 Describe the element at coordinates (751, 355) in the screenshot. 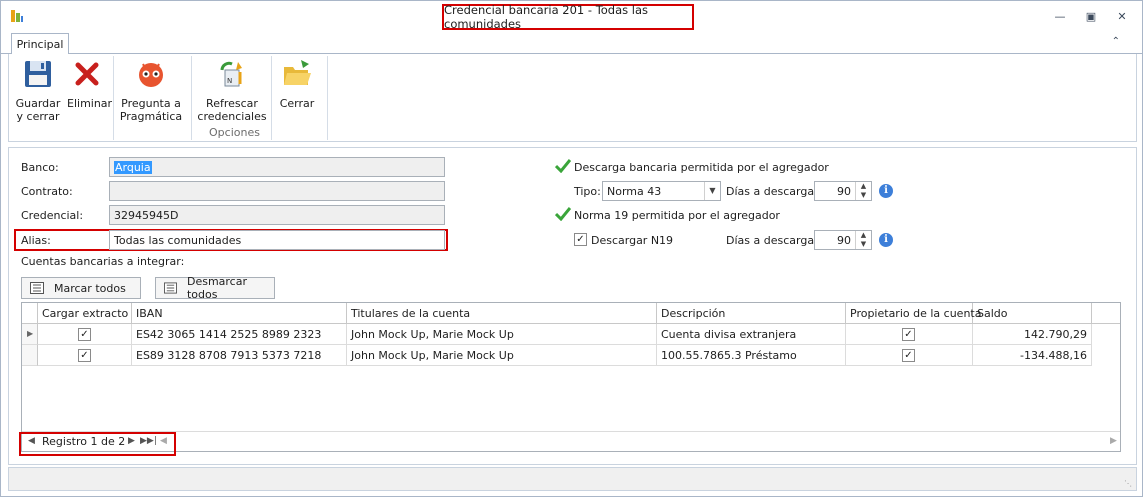

I see `descripcion-cell: 100.55.7865.3 Préstamo` at that location.